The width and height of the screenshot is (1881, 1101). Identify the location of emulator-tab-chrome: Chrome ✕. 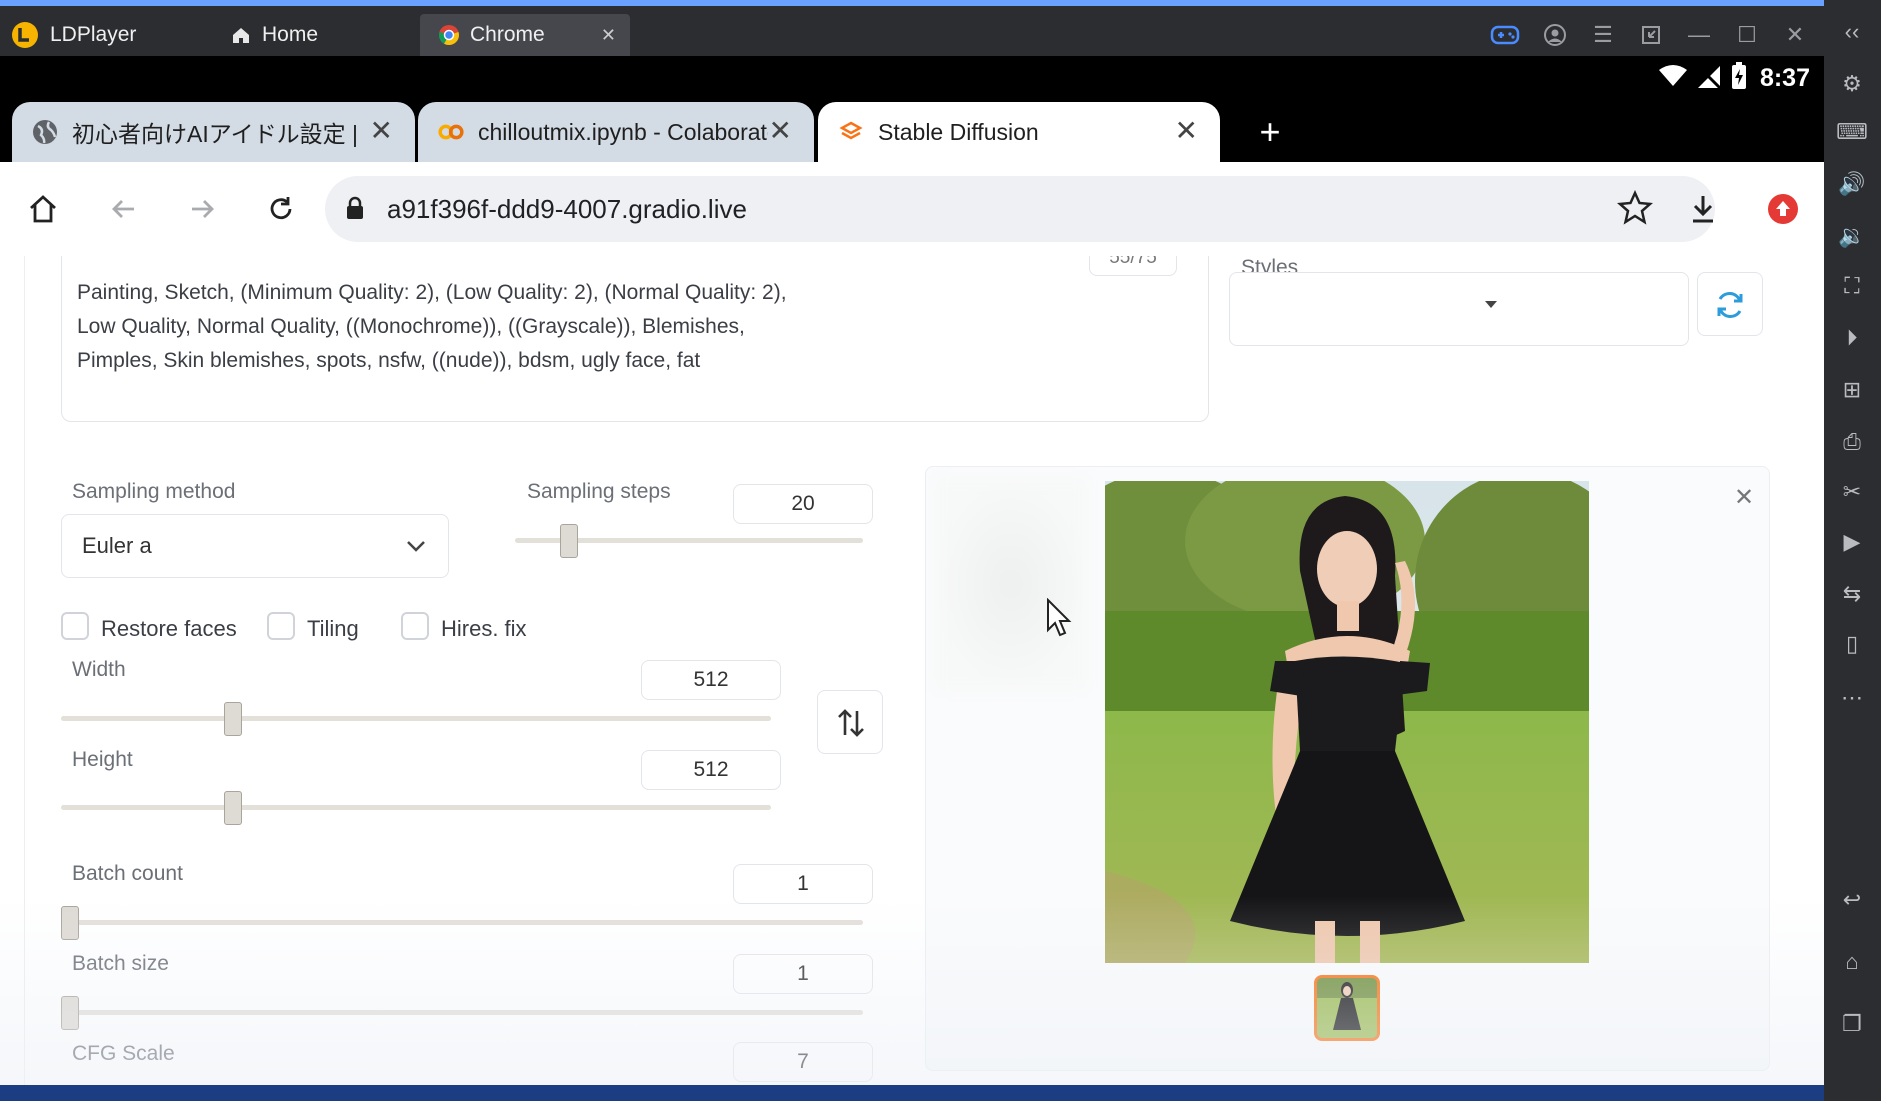
(525, 35).